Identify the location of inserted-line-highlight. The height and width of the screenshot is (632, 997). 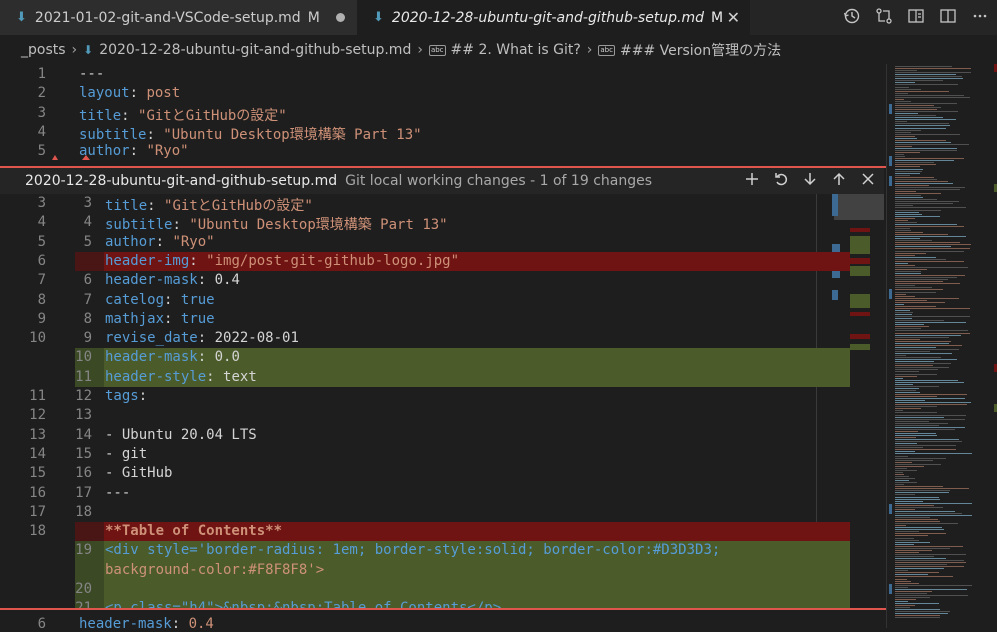
(477, 590).